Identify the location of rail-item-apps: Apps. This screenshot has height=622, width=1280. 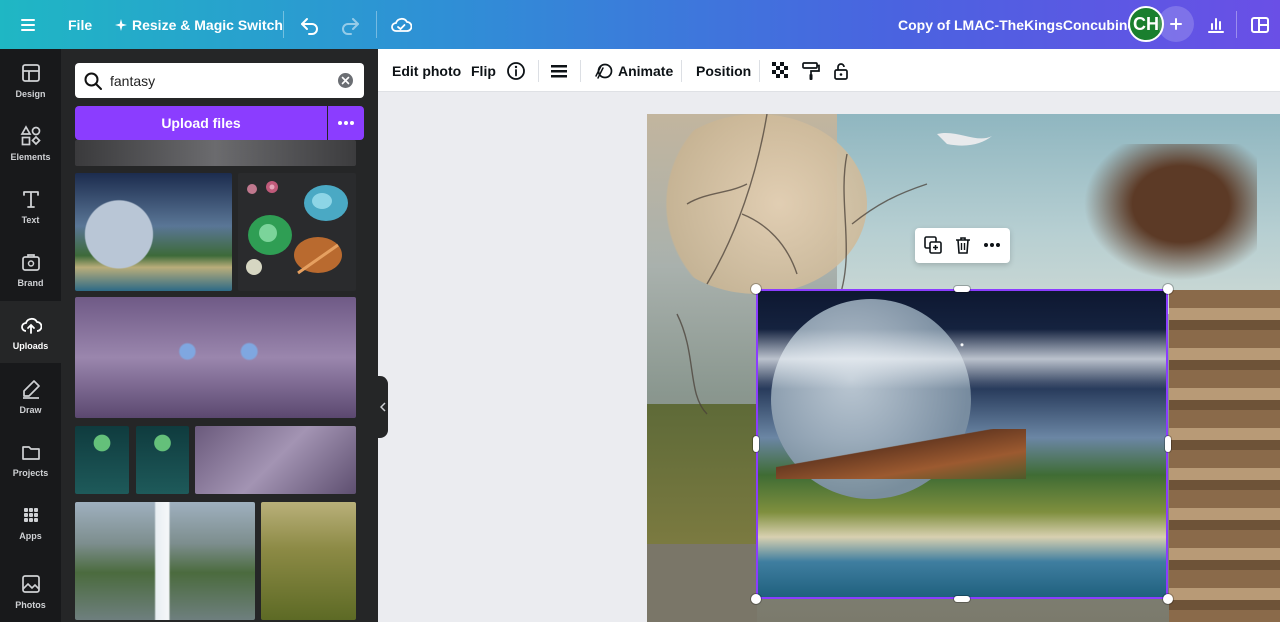
(30, 522).